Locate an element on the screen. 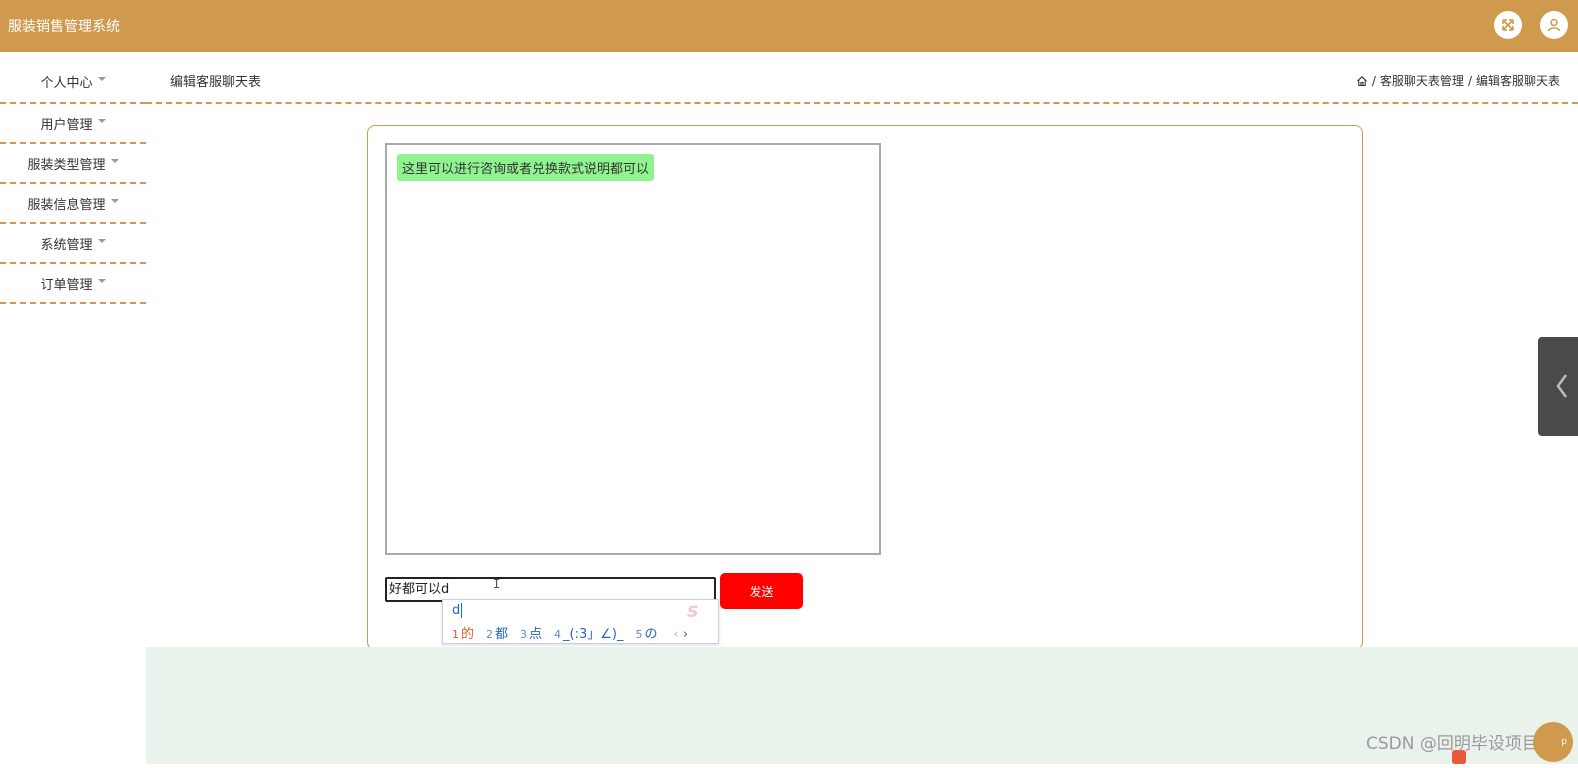 The width and height of the screenshot is (1578, 768). sidebar-item-clothing-type-management: 服装类型管理 is located at coordinates (73, 164).